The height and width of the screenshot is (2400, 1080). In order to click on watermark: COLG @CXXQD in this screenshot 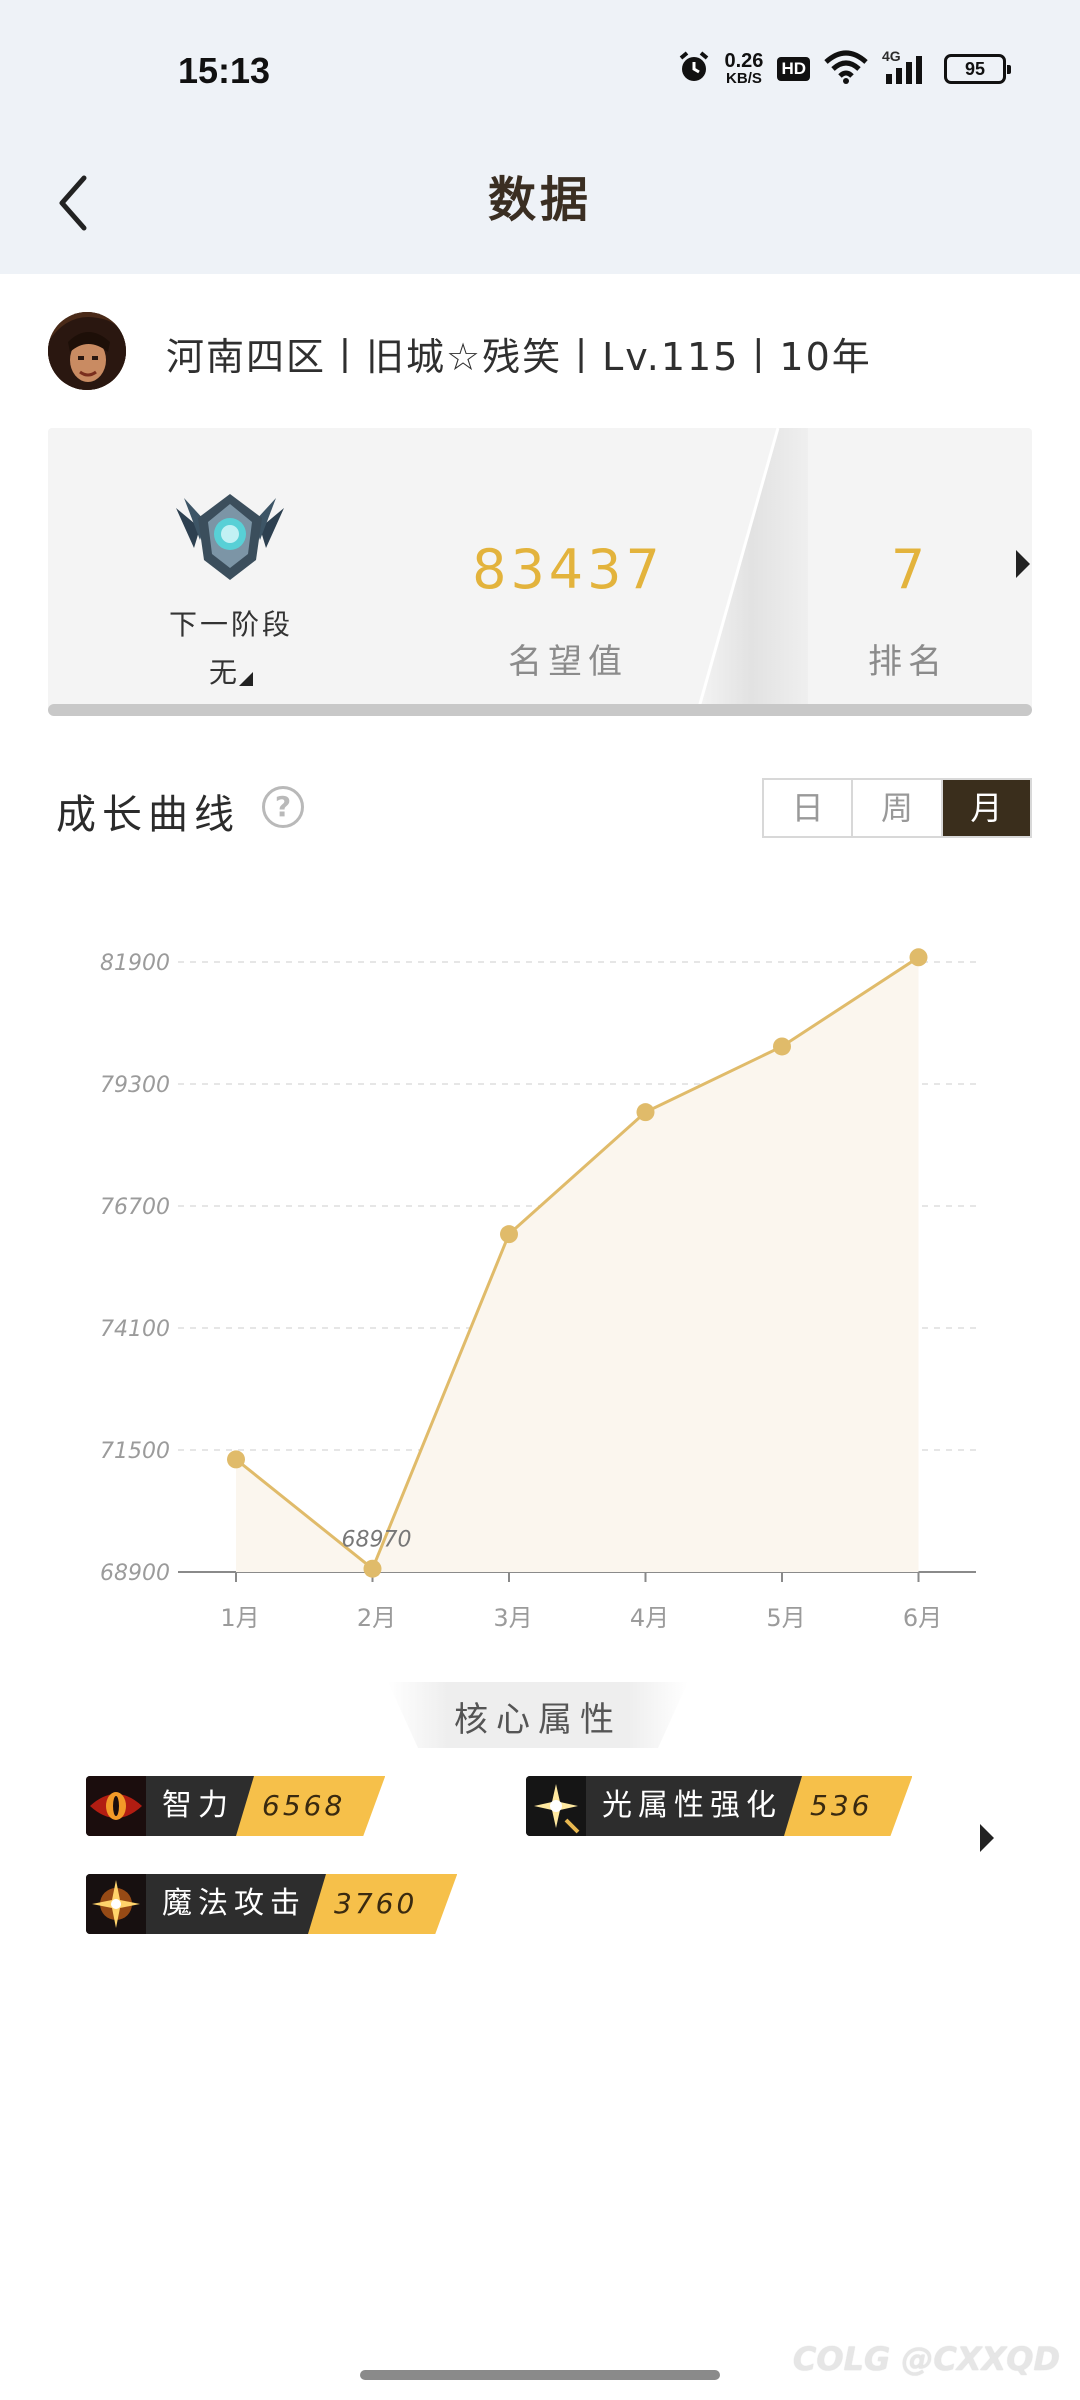, I will do `click(926, 2359)`.